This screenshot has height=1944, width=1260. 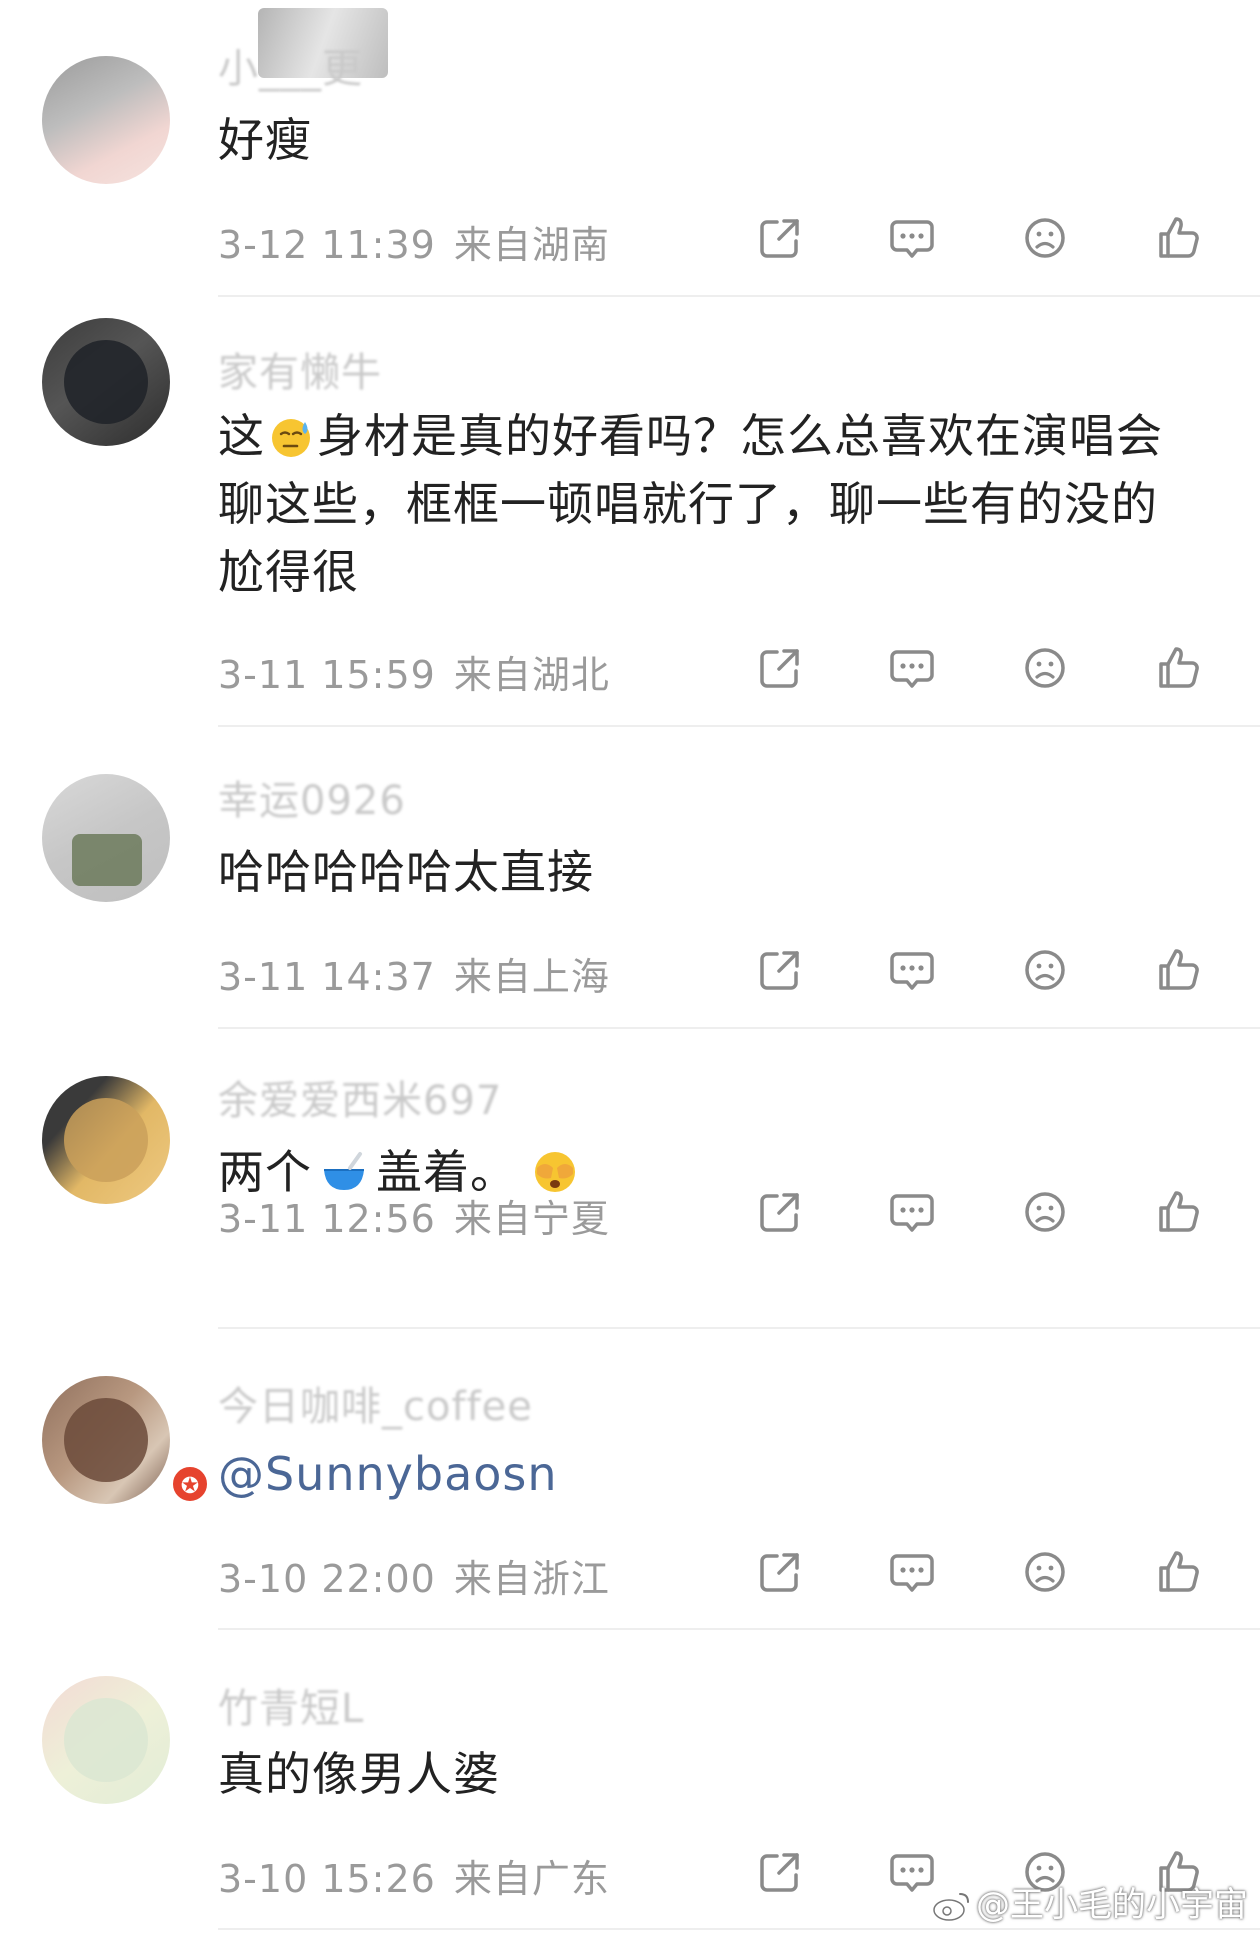 What do you see at coordinates (290, 65) in the screenshot?
I see `username: 小___更` at bounding box center [290, 65].